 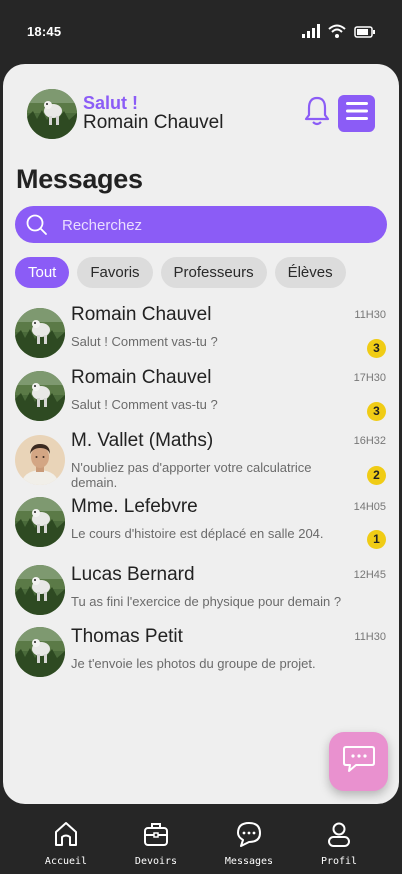 What do you see at coordinates (44, 31) in the screenshot?
I see `status-time: 18:45` at bounding box center [44, 31].